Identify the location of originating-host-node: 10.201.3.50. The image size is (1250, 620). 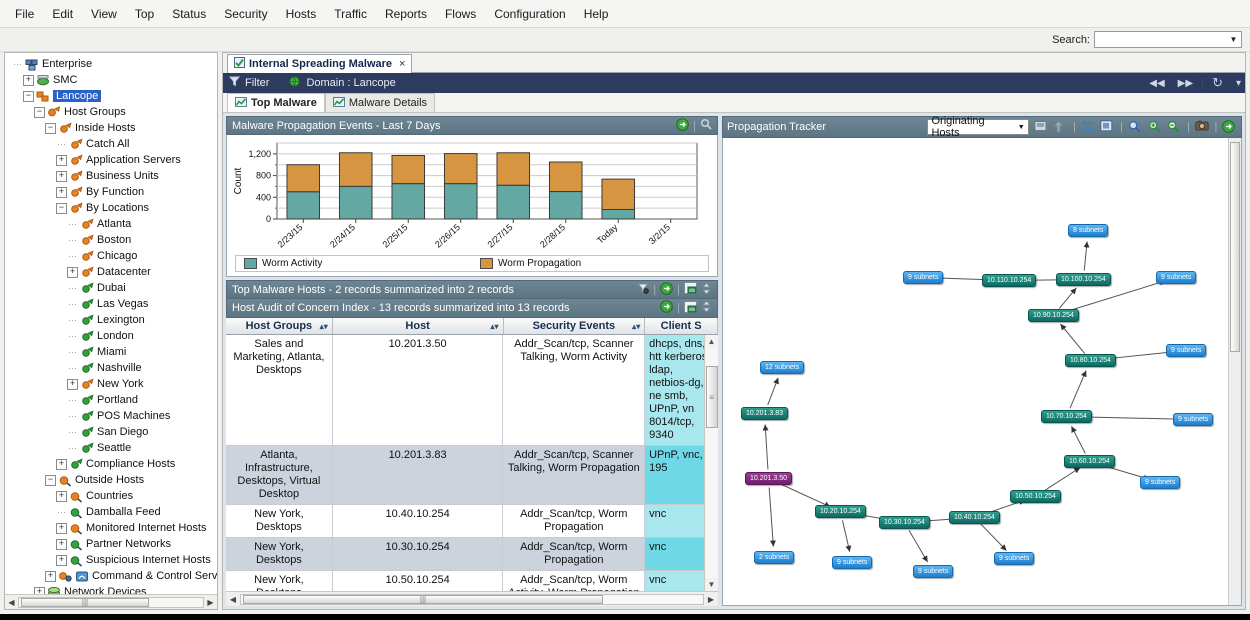
(768, 478).